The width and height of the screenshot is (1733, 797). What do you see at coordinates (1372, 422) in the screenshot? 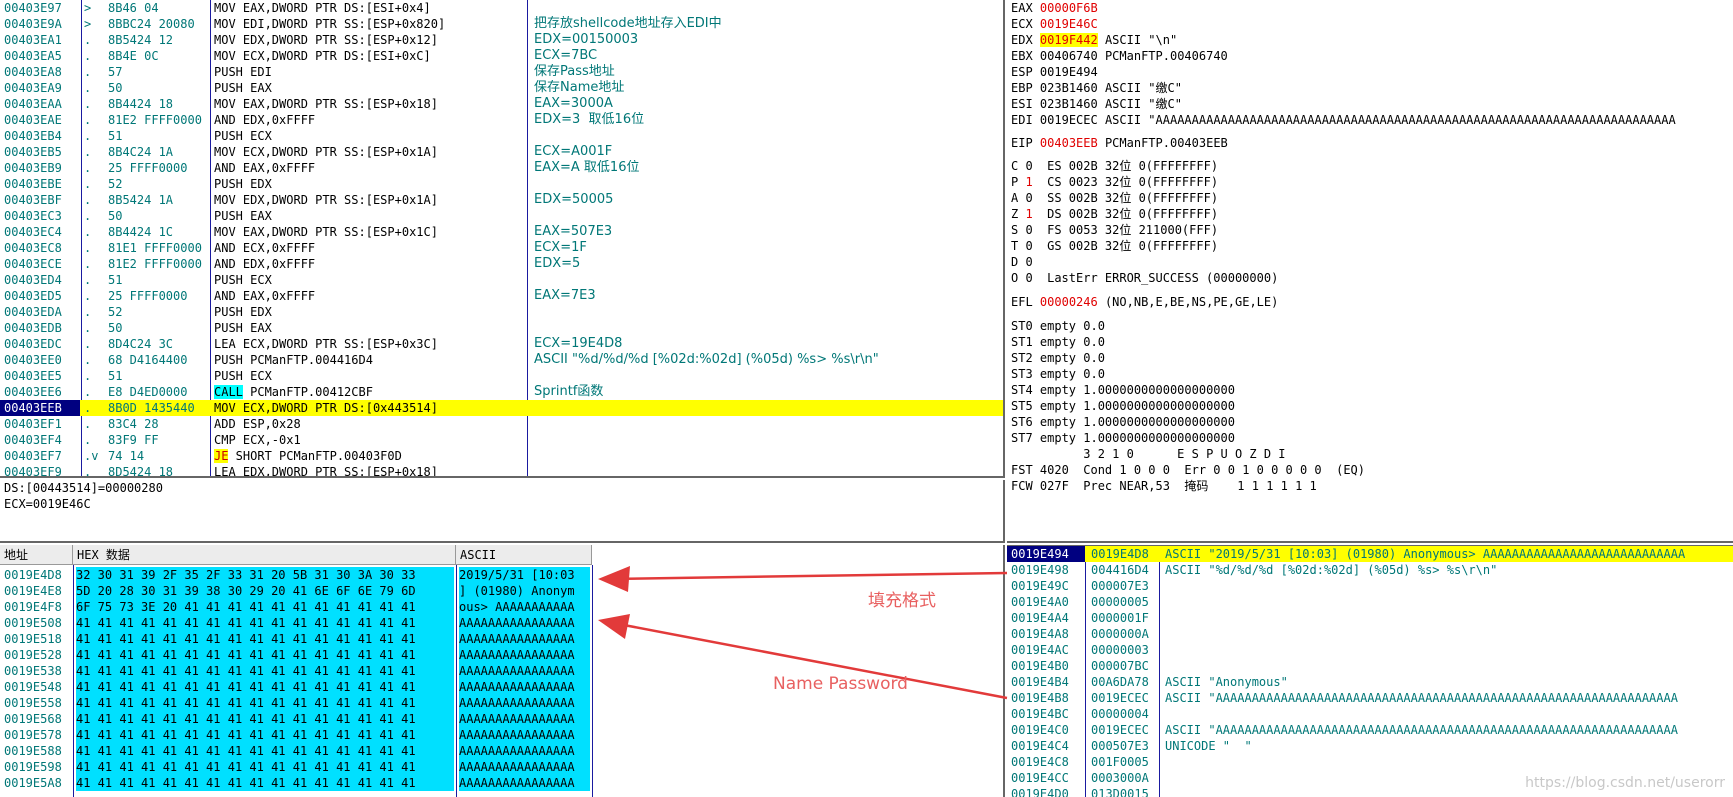
I see `fpu-st-register: ST6 empty 1.0000000000000000000` at bounding box center [1372, 422].